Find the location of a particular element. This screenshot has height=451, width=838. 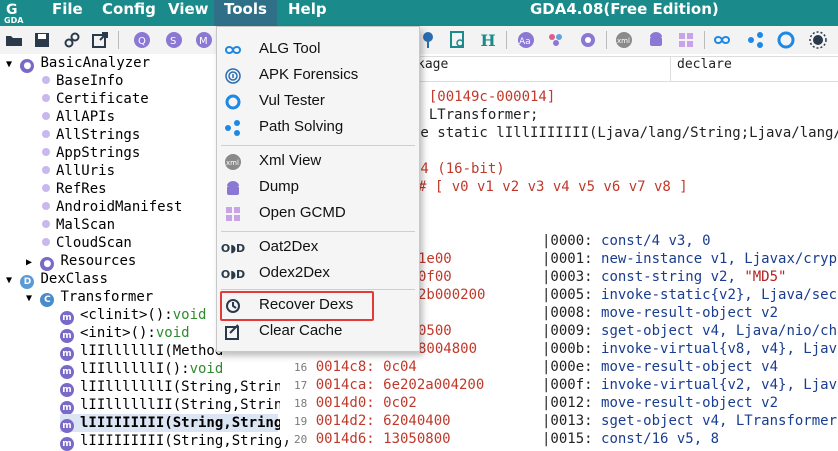

tree-item: RefRes is located at coordinates (74, 189).